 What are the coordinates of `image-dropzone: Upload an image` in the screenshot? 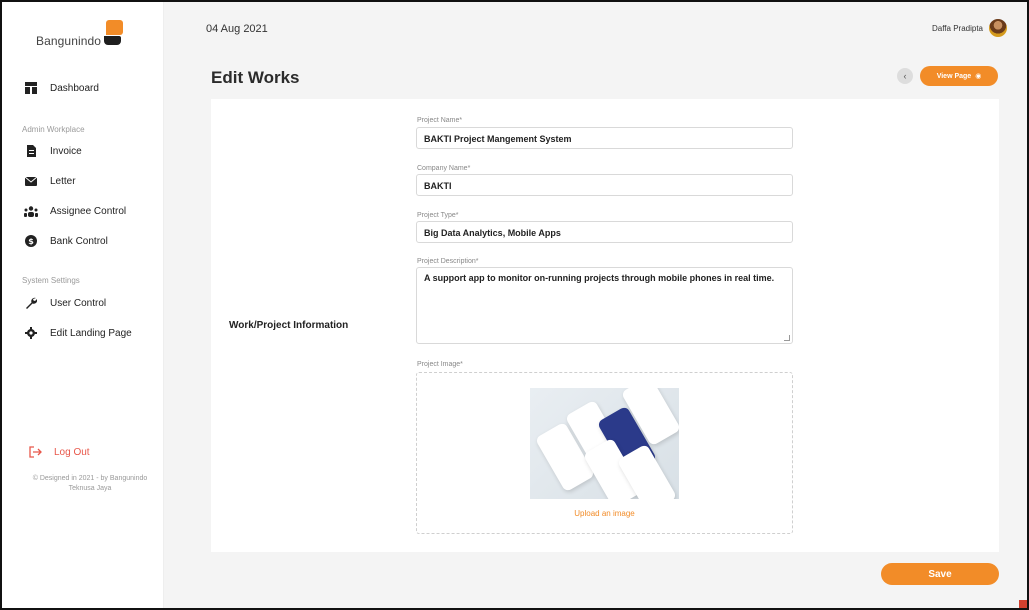 It's located at (604, 453).